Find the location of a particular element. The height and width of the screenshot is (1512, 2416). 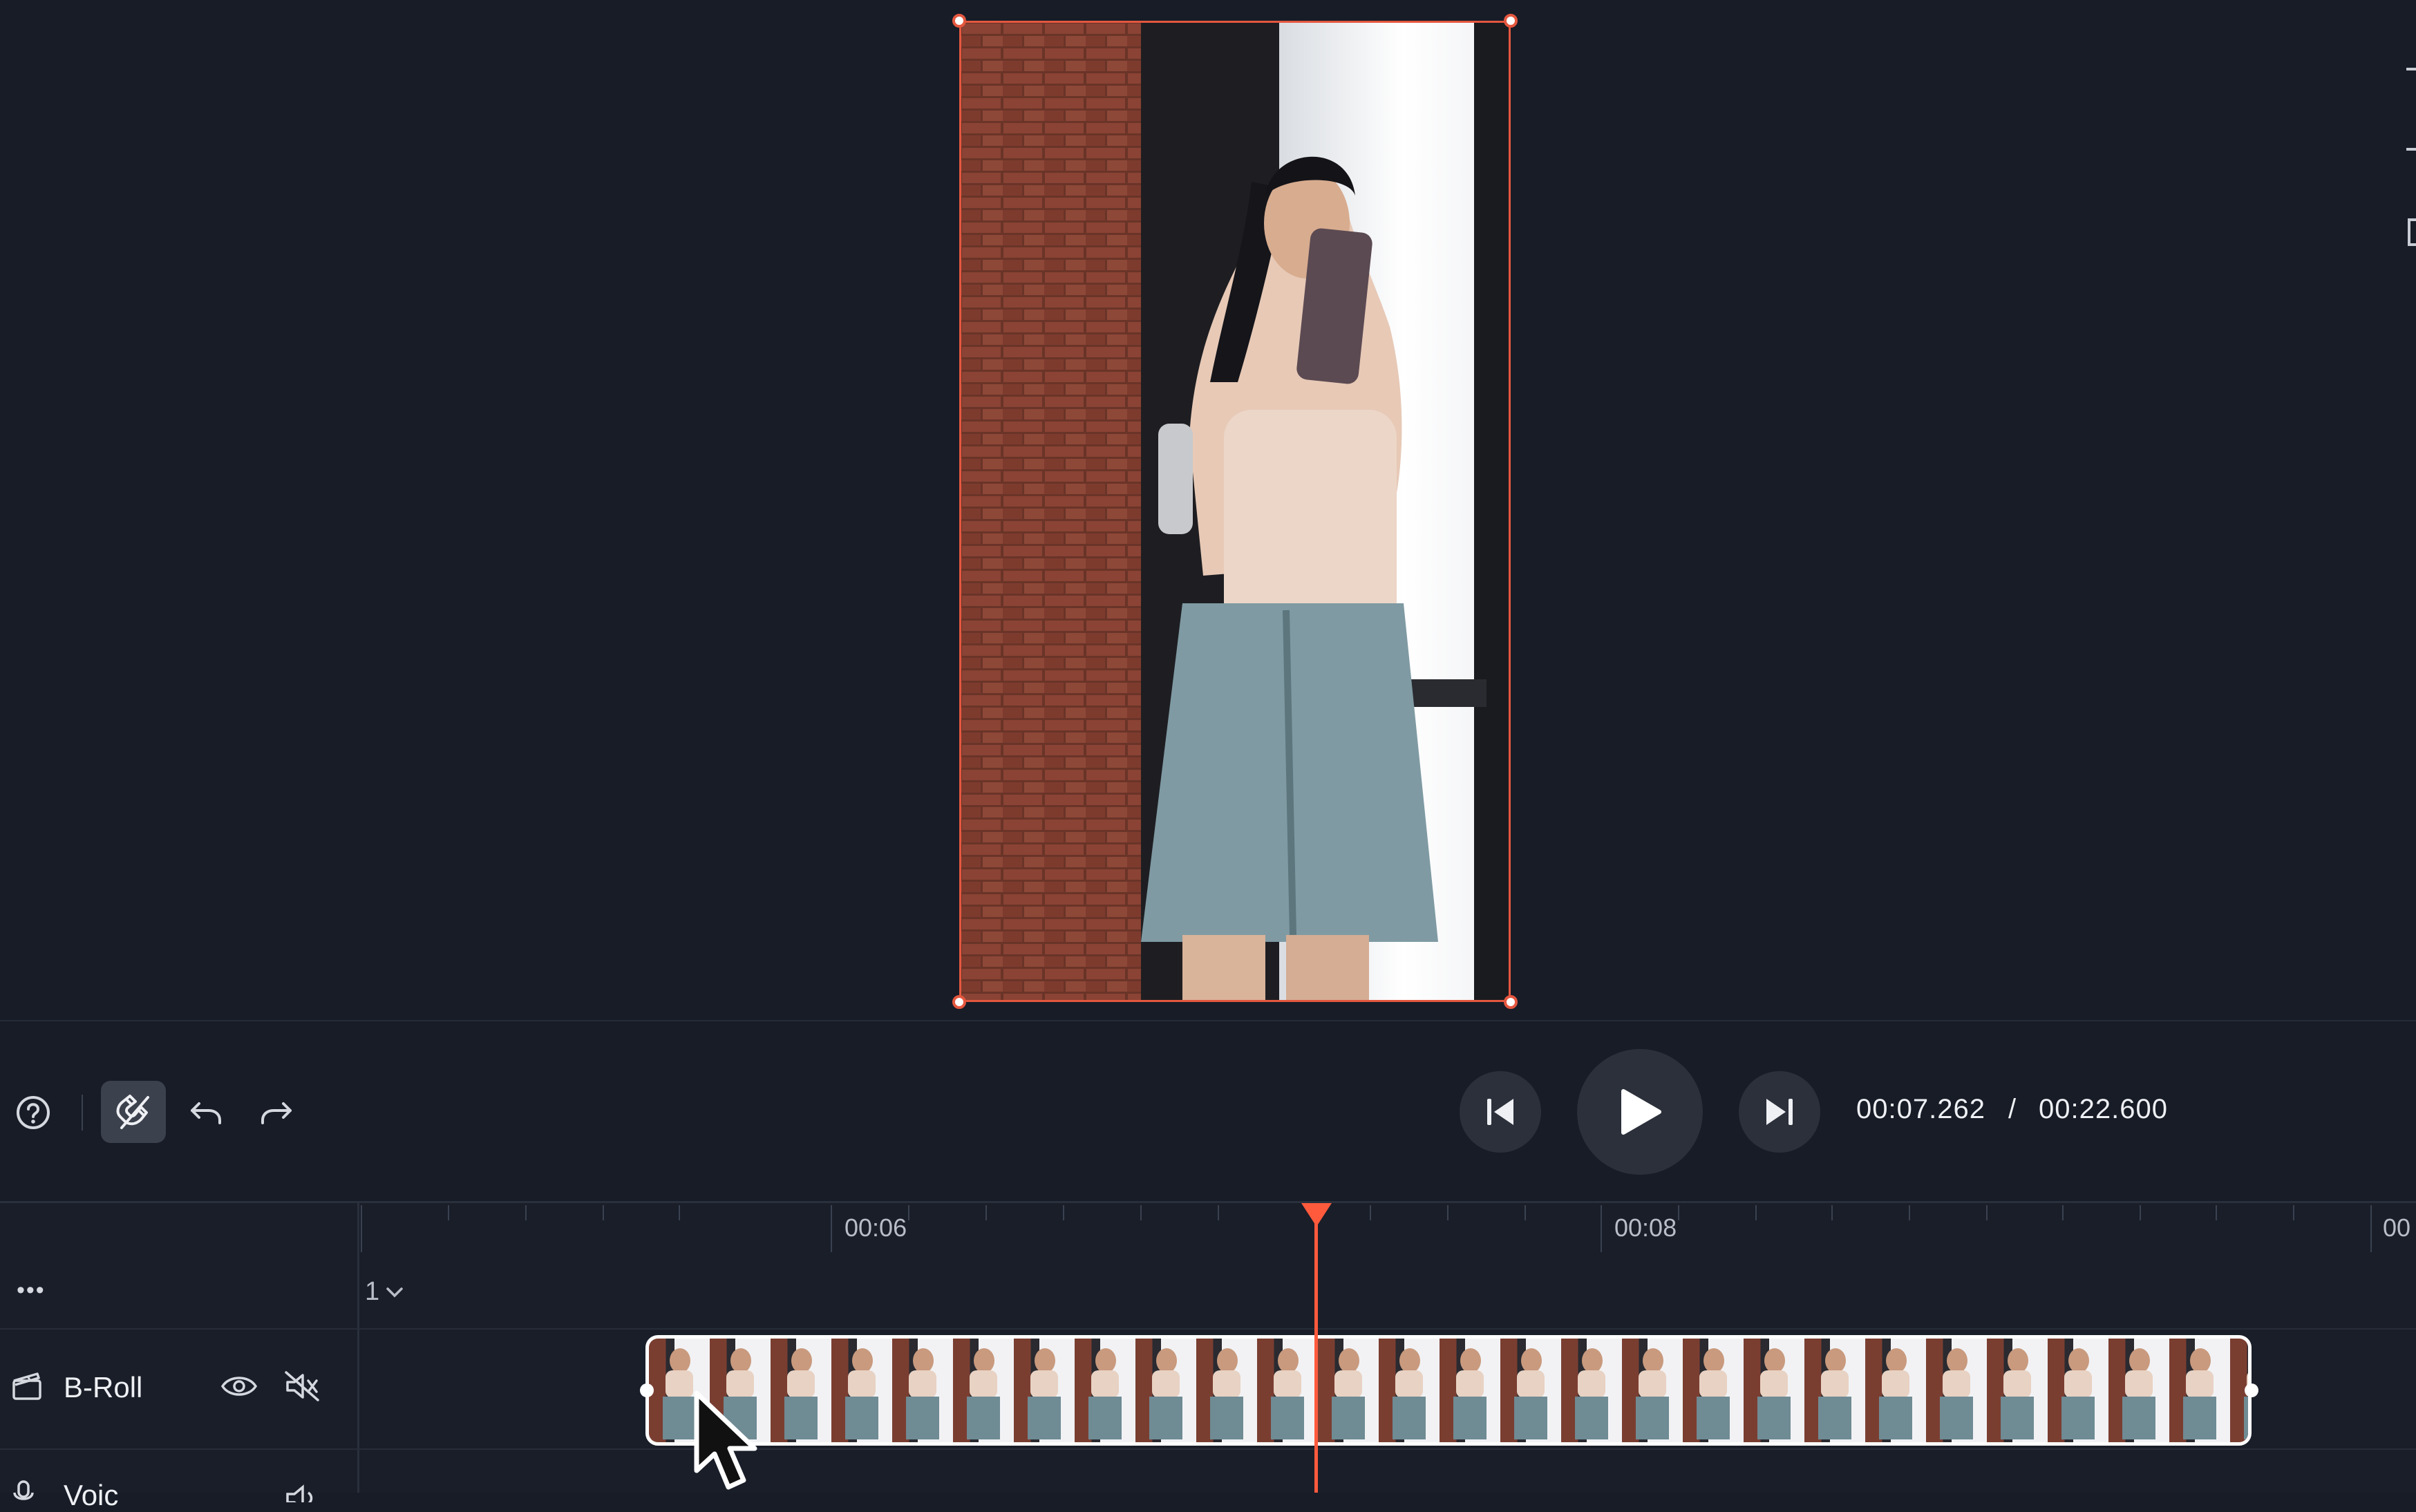

magnet-snap-button is located at coordinates (133, 1112).